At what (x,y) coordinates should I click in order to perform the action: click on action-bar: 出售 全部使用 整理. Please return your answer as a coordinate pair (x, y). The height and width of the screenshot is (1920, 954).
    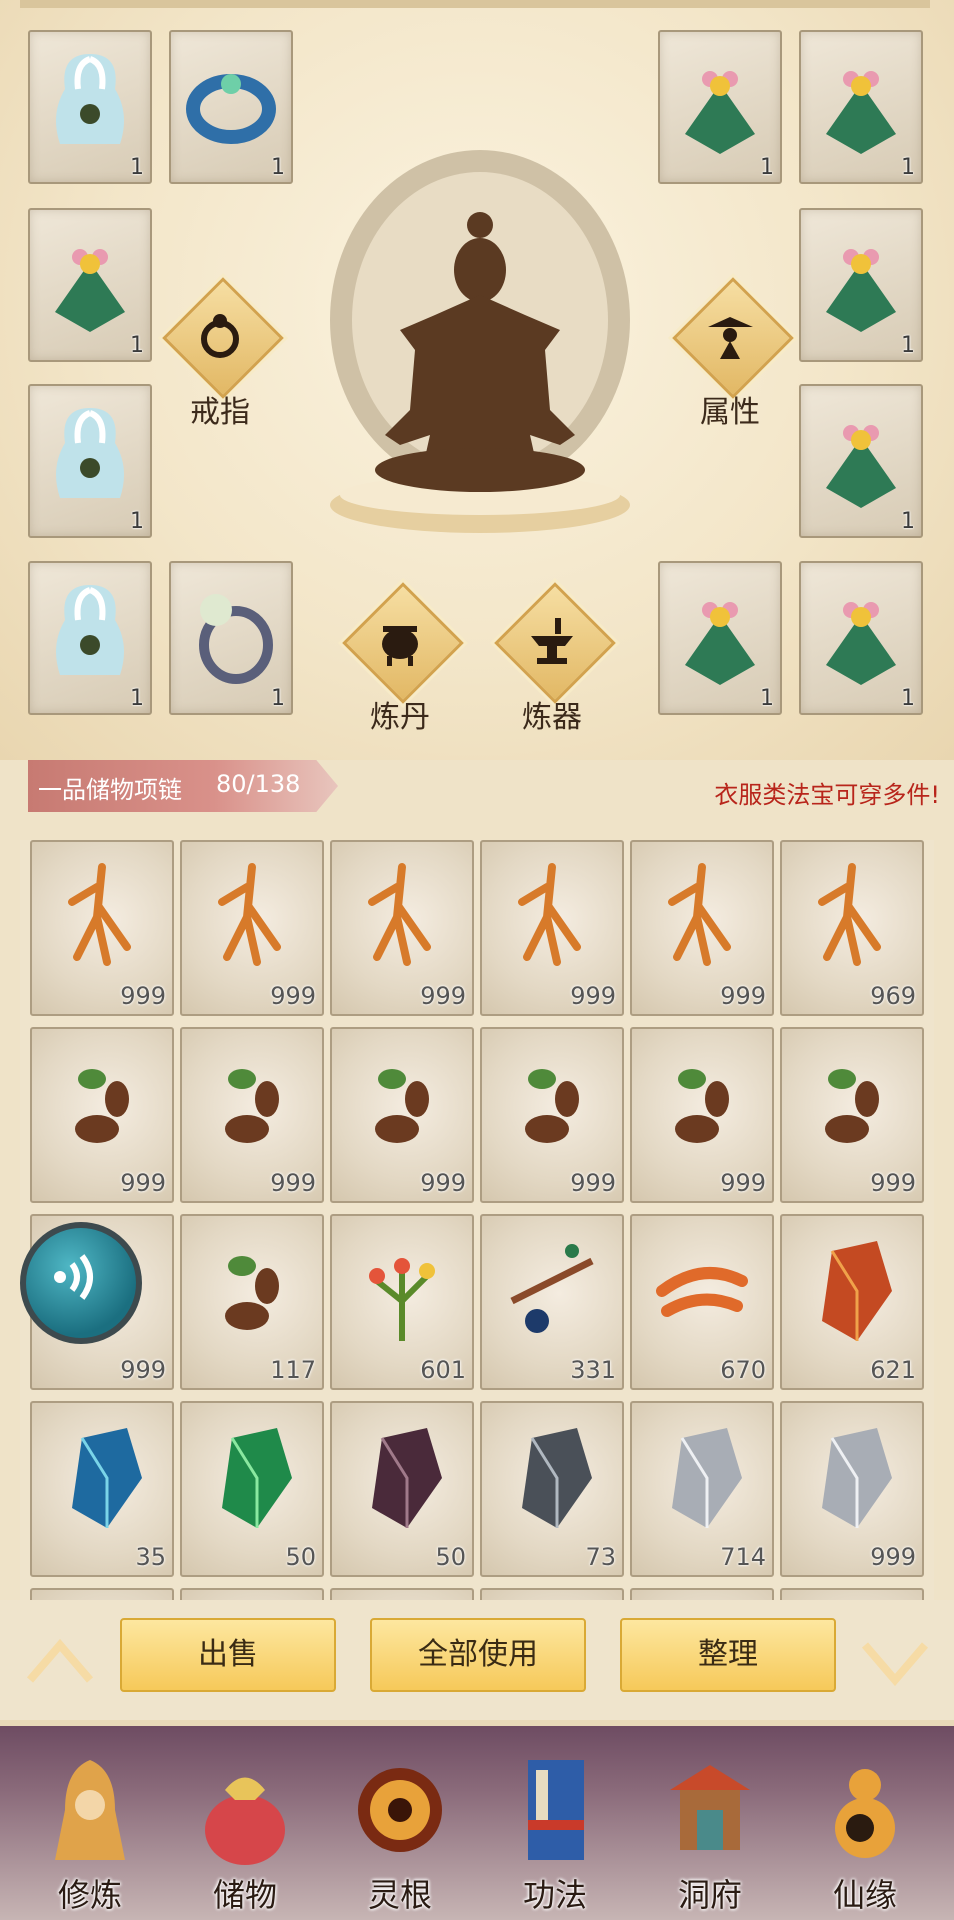
    Looking at the image, I should click on (477, 1660).